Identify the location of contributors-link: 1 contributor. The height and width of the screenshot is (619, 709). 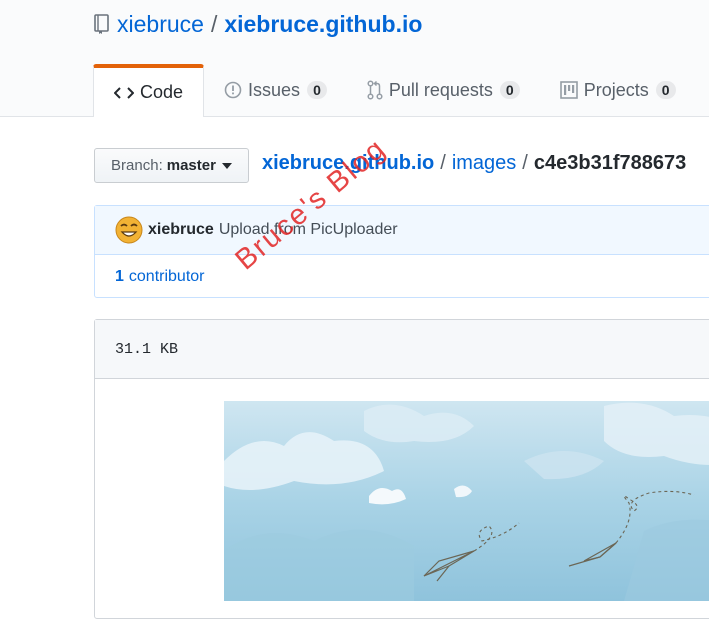
(402, 277).